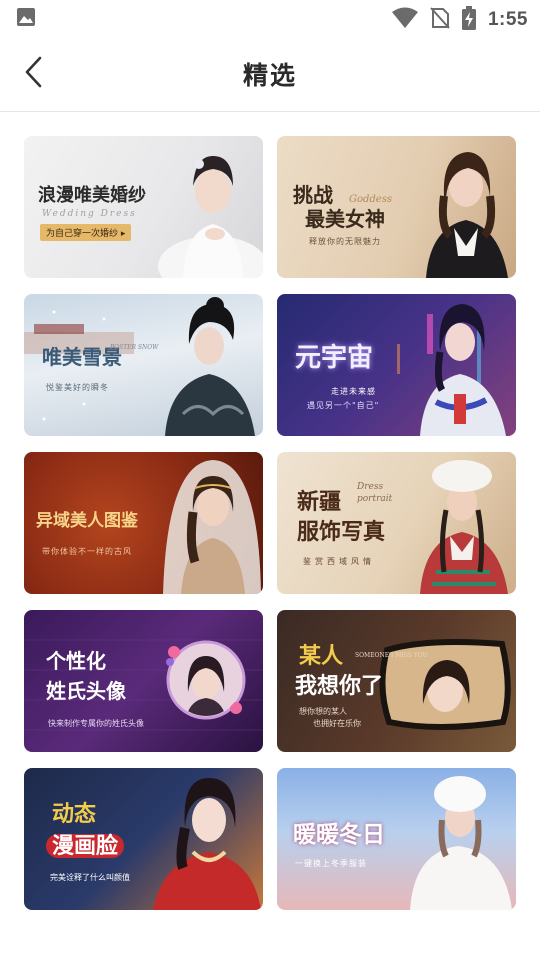 The width and height of the screenshot is (540, 960). What do you see at coordinates (440, 20) in the screenshot?
I see `no-sim-icon` at bounding box center [440, 20].